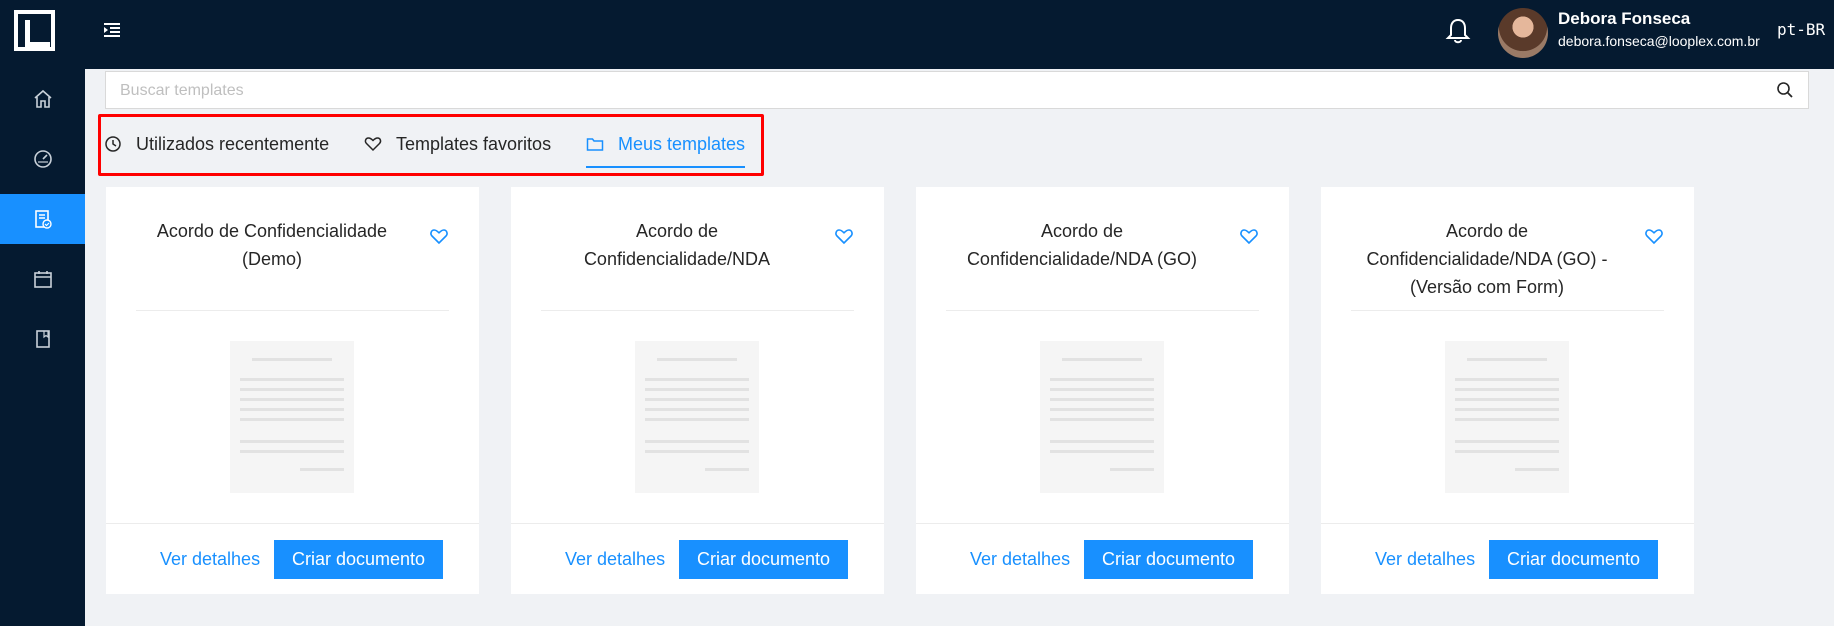 The width and height of the screenshot is (1834, 626). Describe the element at coordinates (1523, 33) in the screenshot. I see `user-avatar` at that location.